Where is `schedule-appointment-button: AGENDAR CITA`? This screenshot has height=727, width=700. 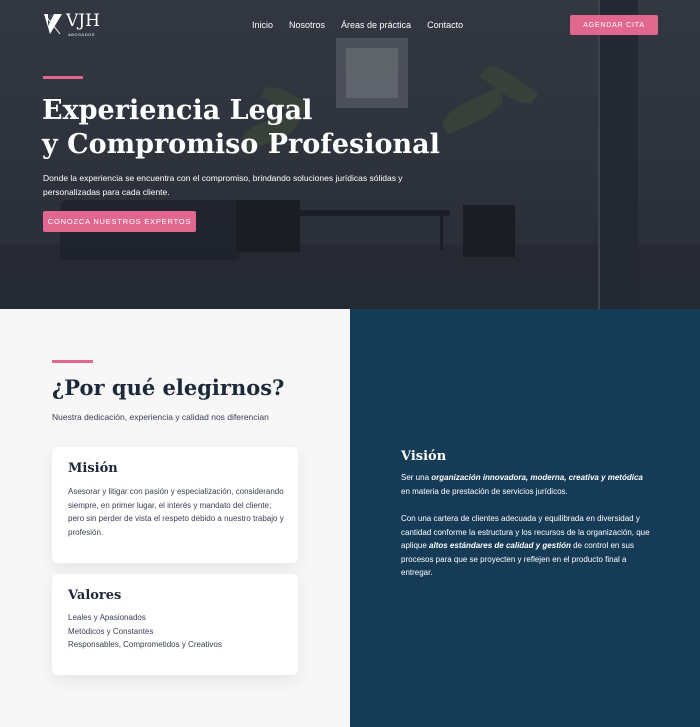 schedule-appointment-button: AGENDAR CITA is located at coordinates (614, 25).